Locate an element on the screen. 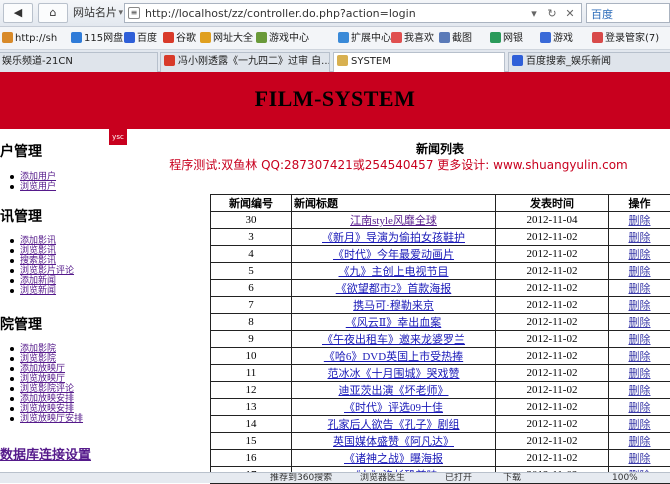 Image resolution: width=670 pixels, height=484 pixels. menu-item: 添加新闻 is located at coordinates (40, 281).